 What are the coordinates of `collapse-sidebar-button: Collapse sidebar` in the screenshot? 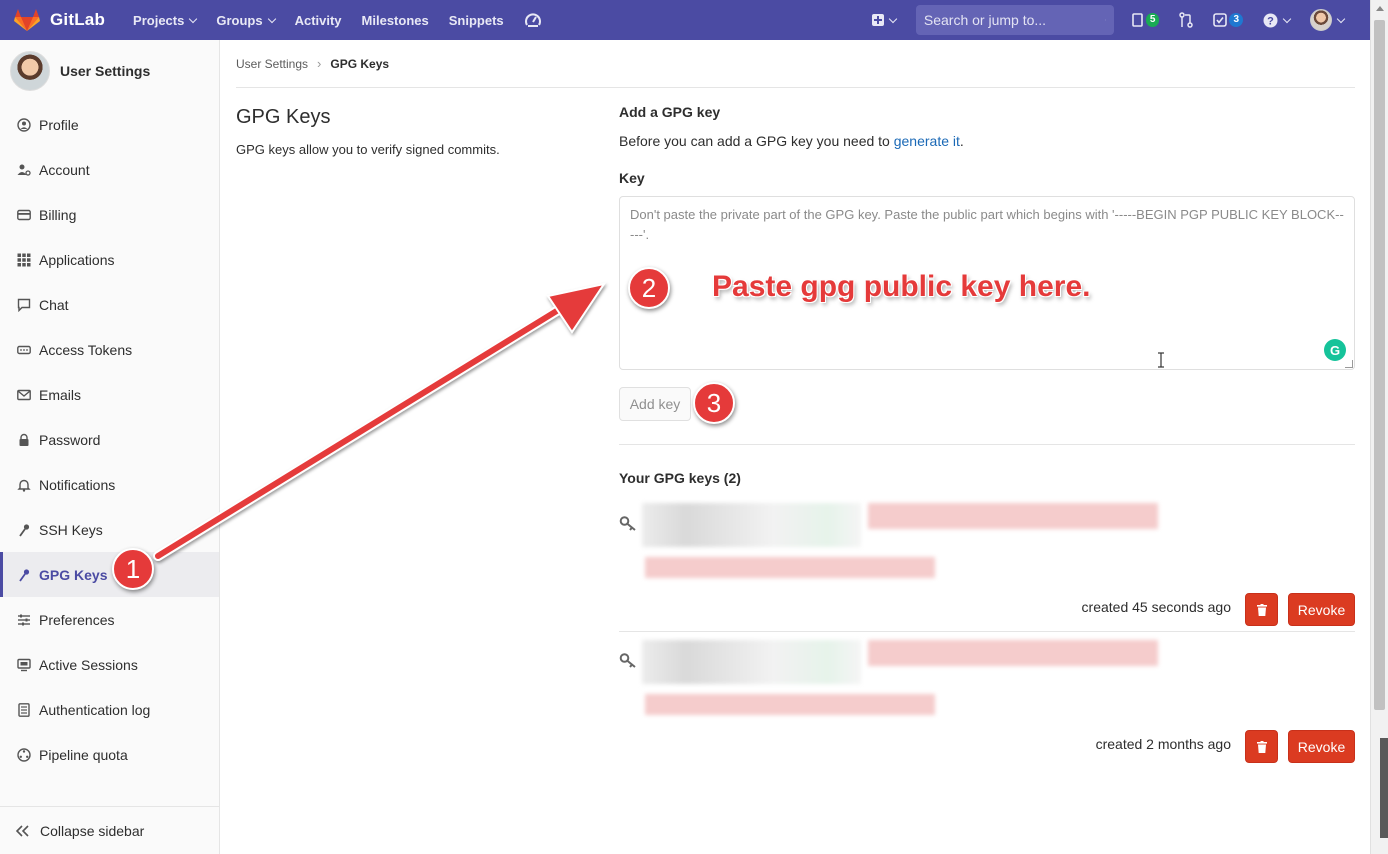 It's located at (109, 830).